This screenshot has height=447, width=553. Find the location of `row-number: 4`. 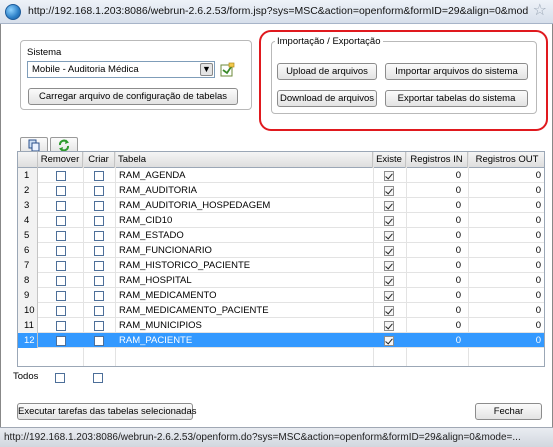

row-number: 4 is located at coordinates (28, 220).